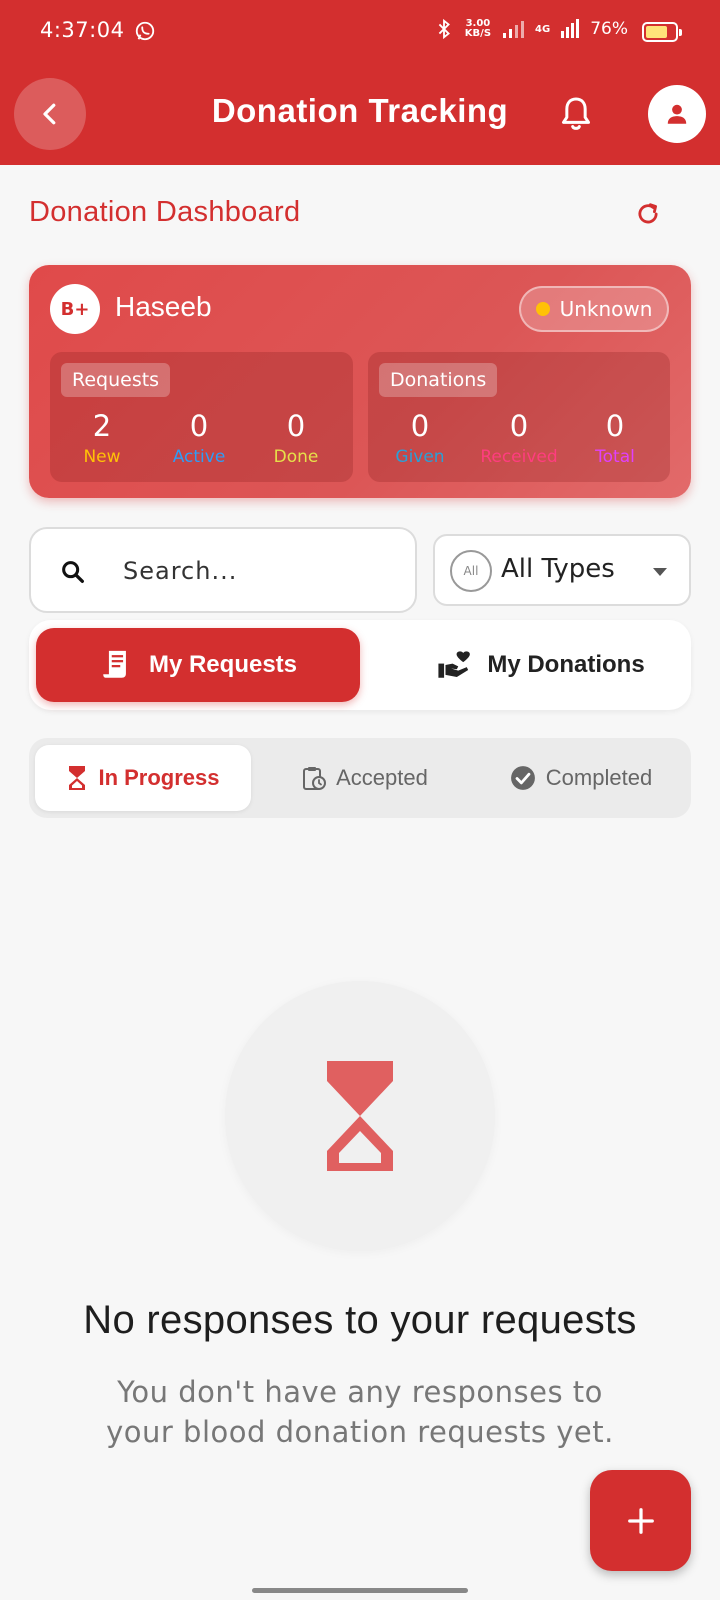 This screenshot has height=1600, width=720. What do you see at coordinates (159, 777) in the screenshot?
I see `tab-in-progress-label: In Progress` at bounding box center [159, 777].